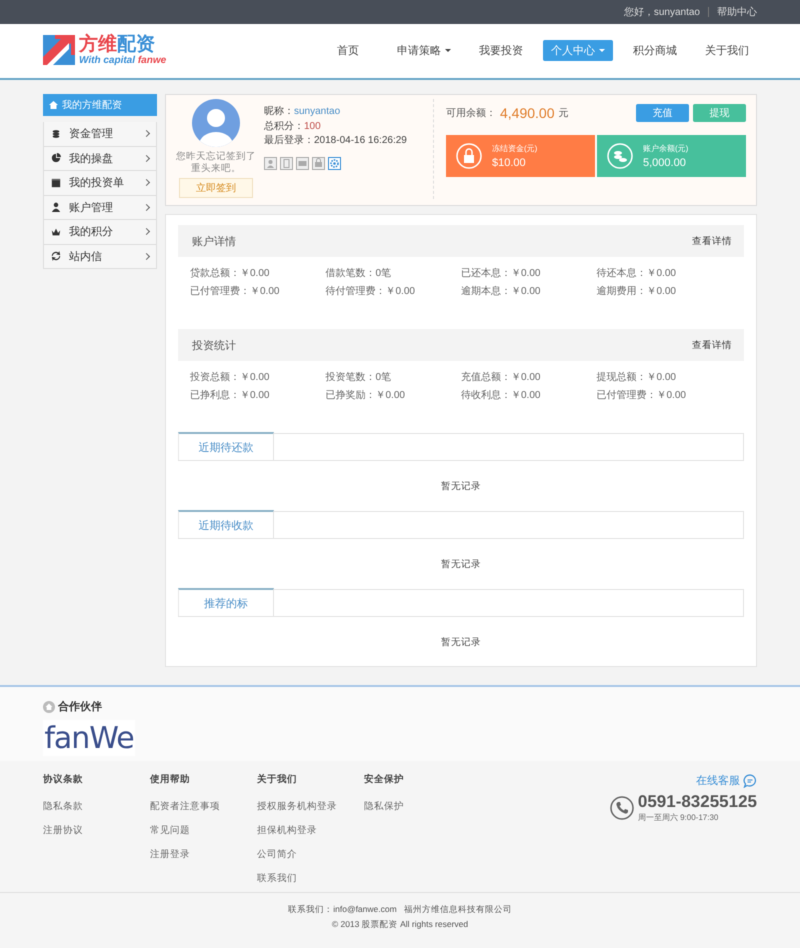 This screenshot has width=800, height=948. Describe the element at coordinates (216, 123) in the screenshot. I see `avatar-icon` at that location.